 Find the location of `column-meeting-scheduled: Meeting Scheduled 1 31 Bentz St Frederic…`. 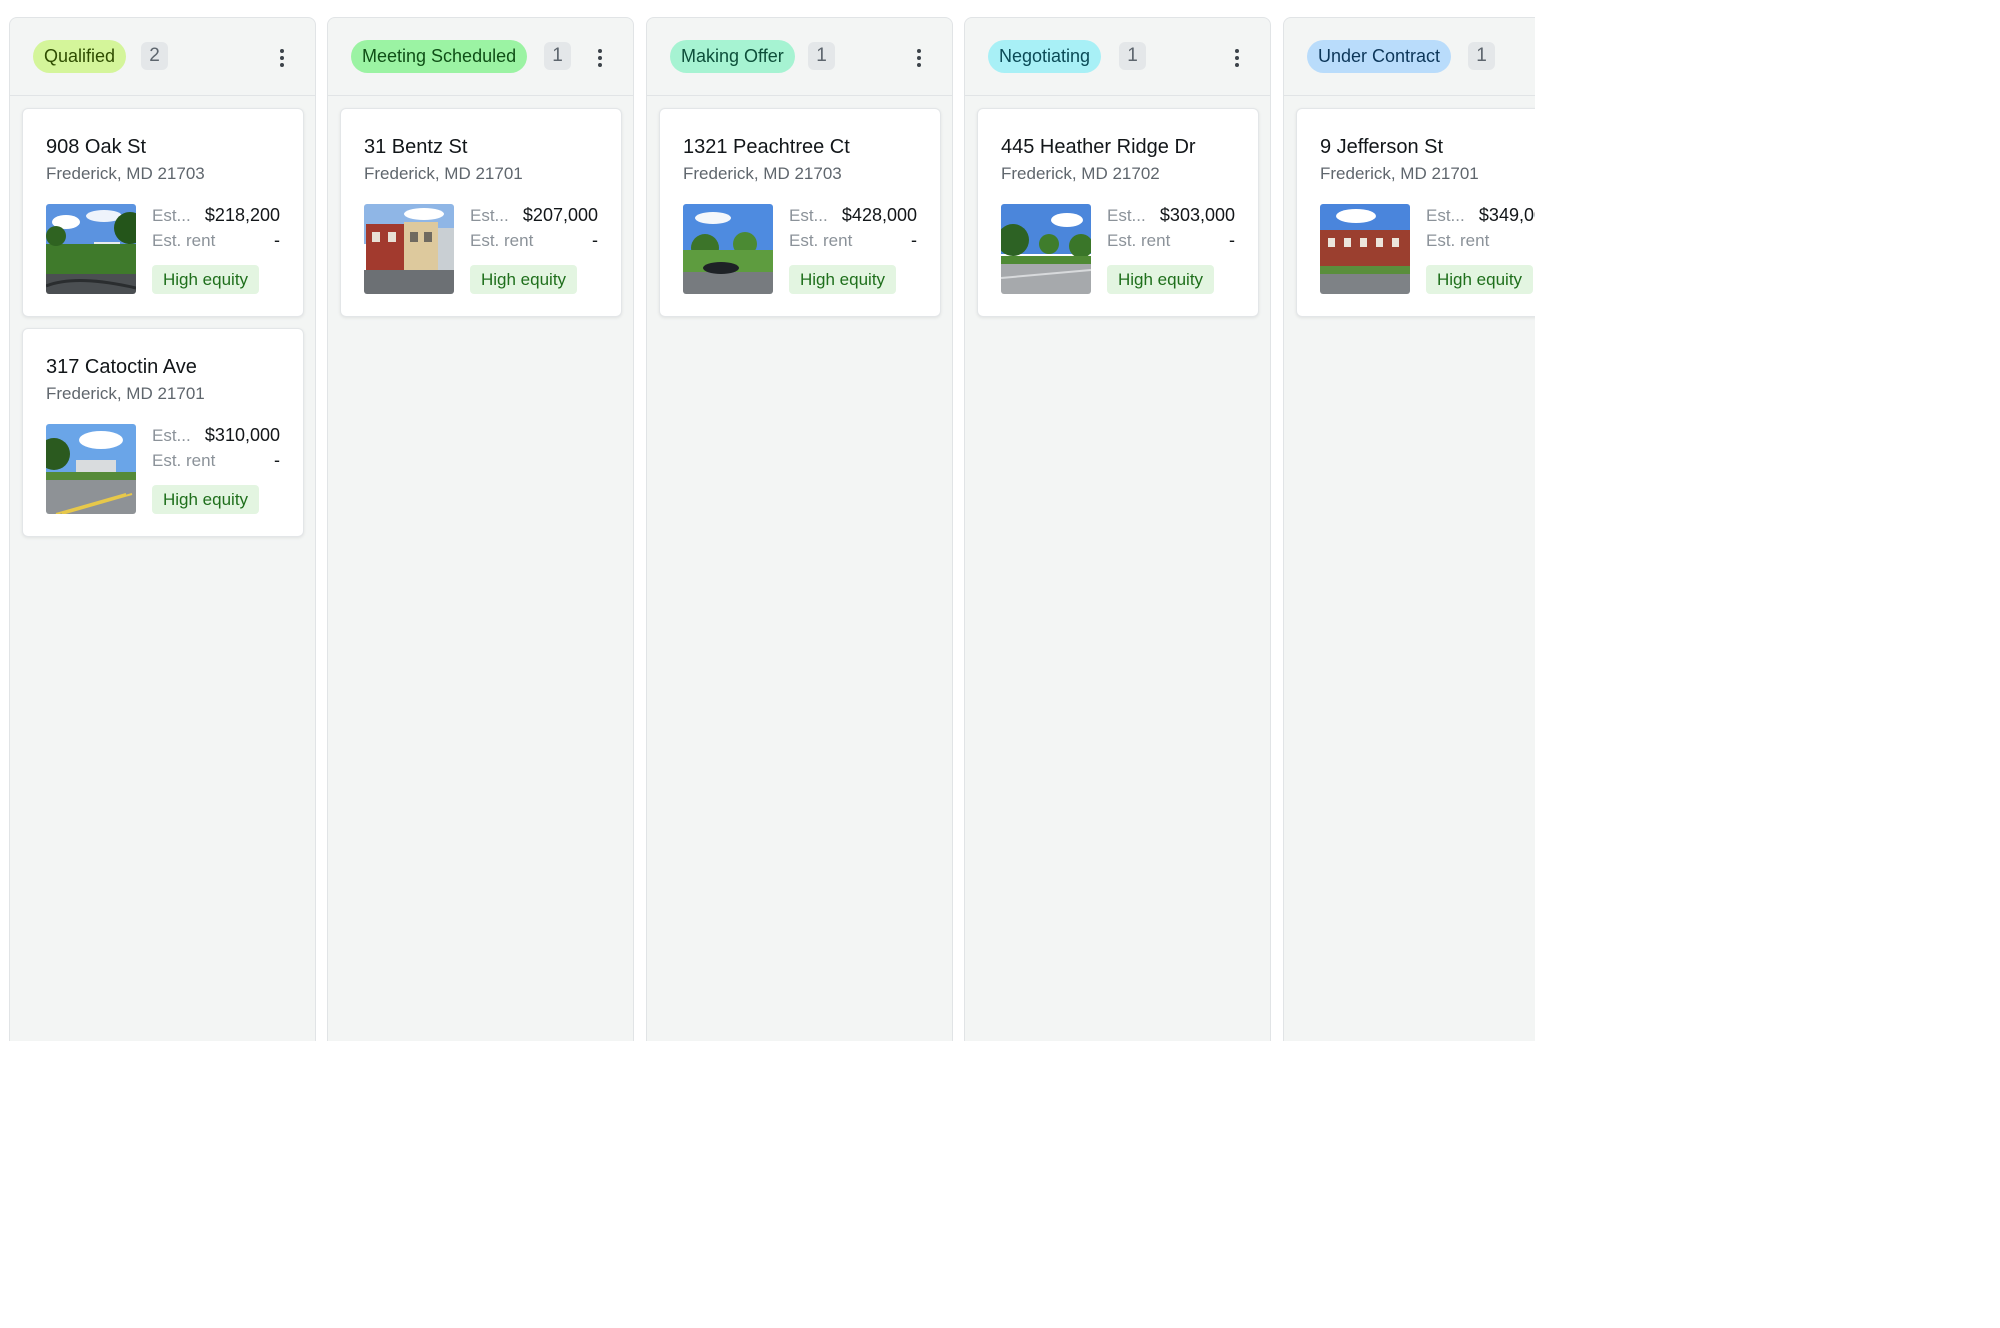

column-meeting-scheduled: Meeting Scheduled 1 31 Bentz St Frederic… is located at coordinates (480, 529).